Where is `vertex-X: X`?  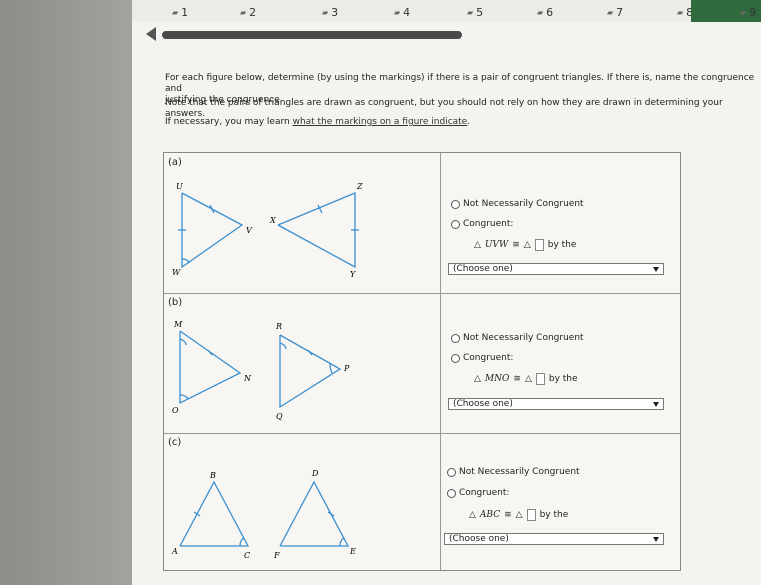
vertex-X: X is located at coordinates (272, 220).